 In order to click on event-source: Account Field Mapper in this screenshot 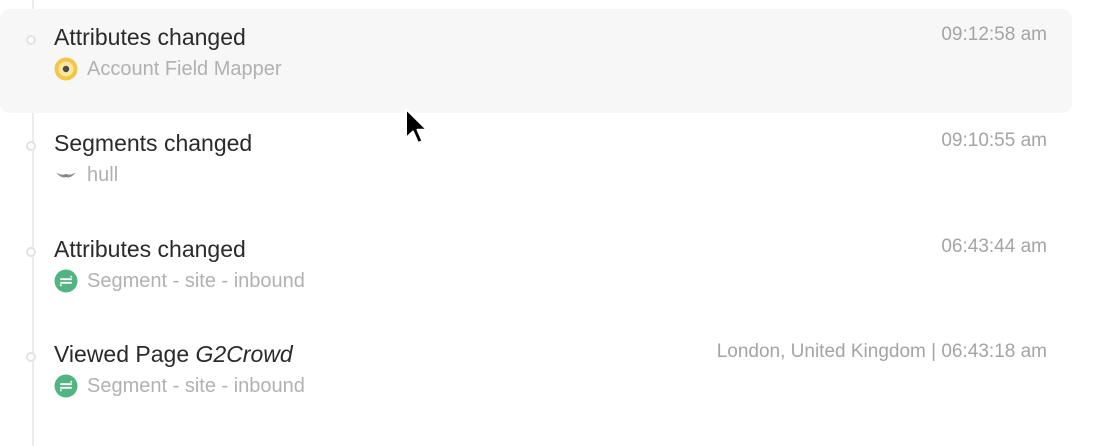, I will do `click(168, 69)`.